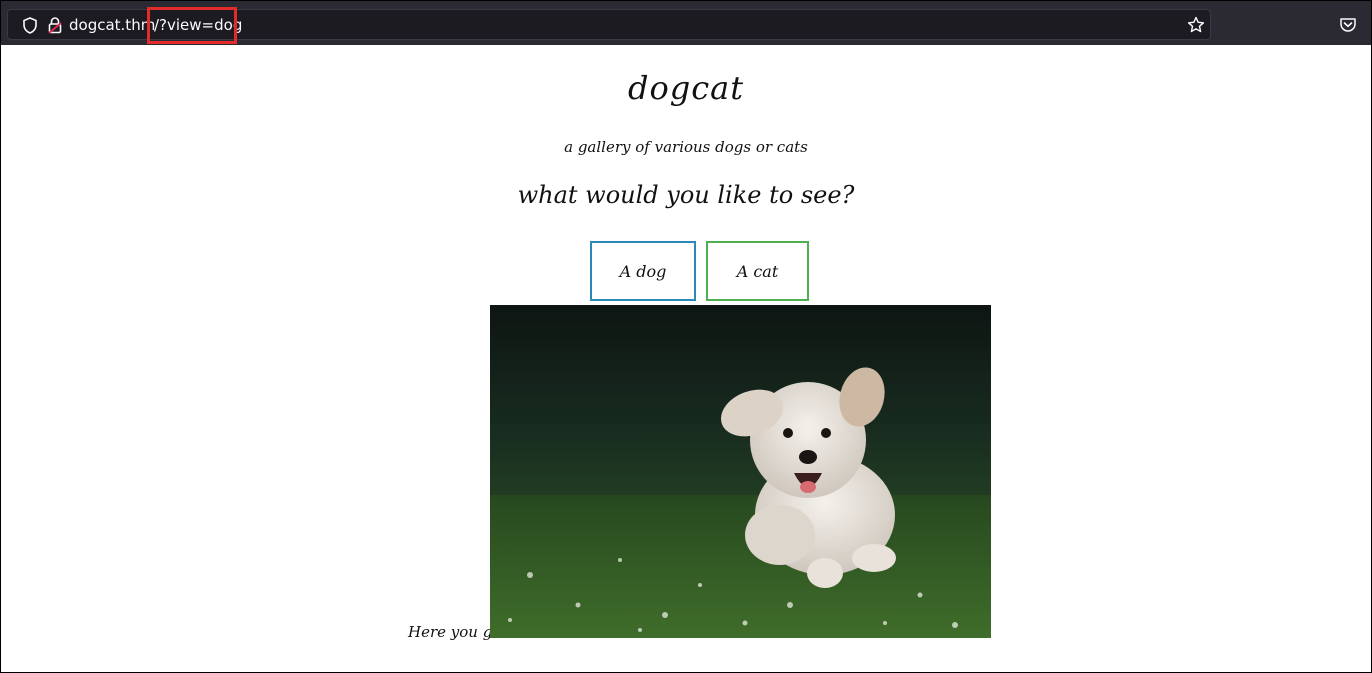 Image resolution: width=1372 pixels, height=673 pixels. What do you see at coordinates (757, 271) in the screenshot?
I see `cat-button: A cat` at bounding box center [757, 271].